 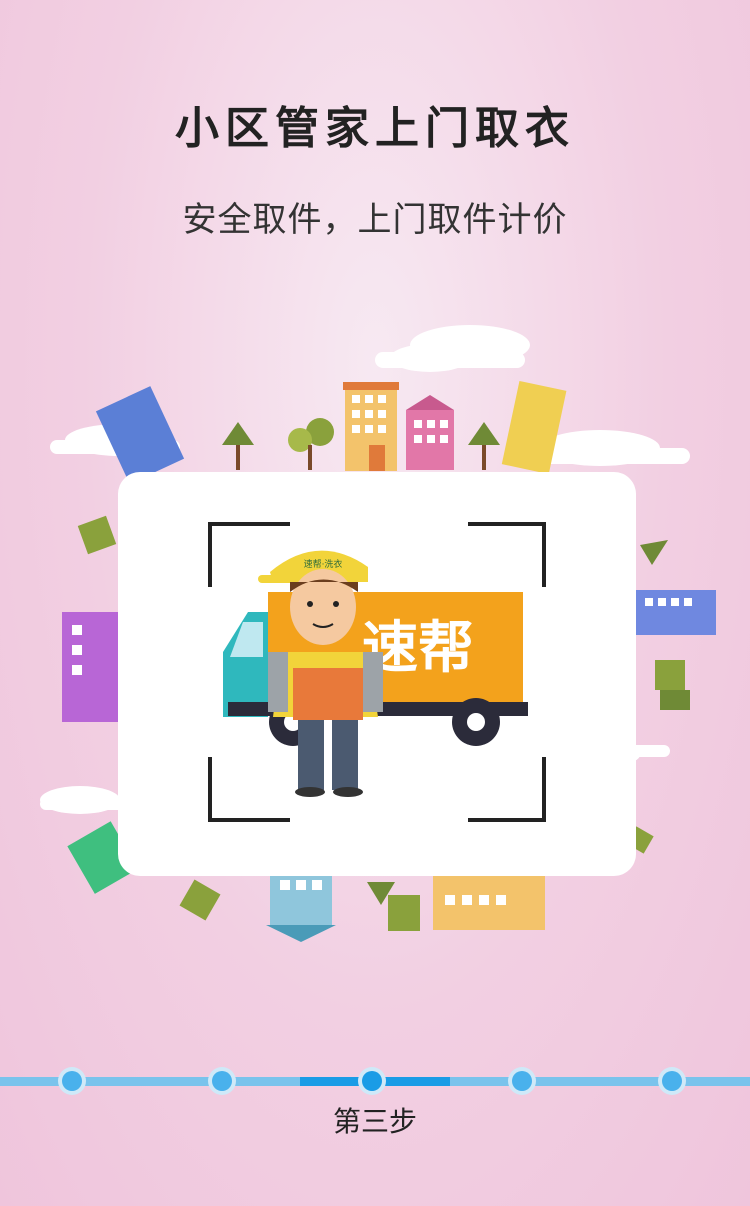 I want to click on cap-logo-text: 速帮·洗衣, so click(x=323, y=564).